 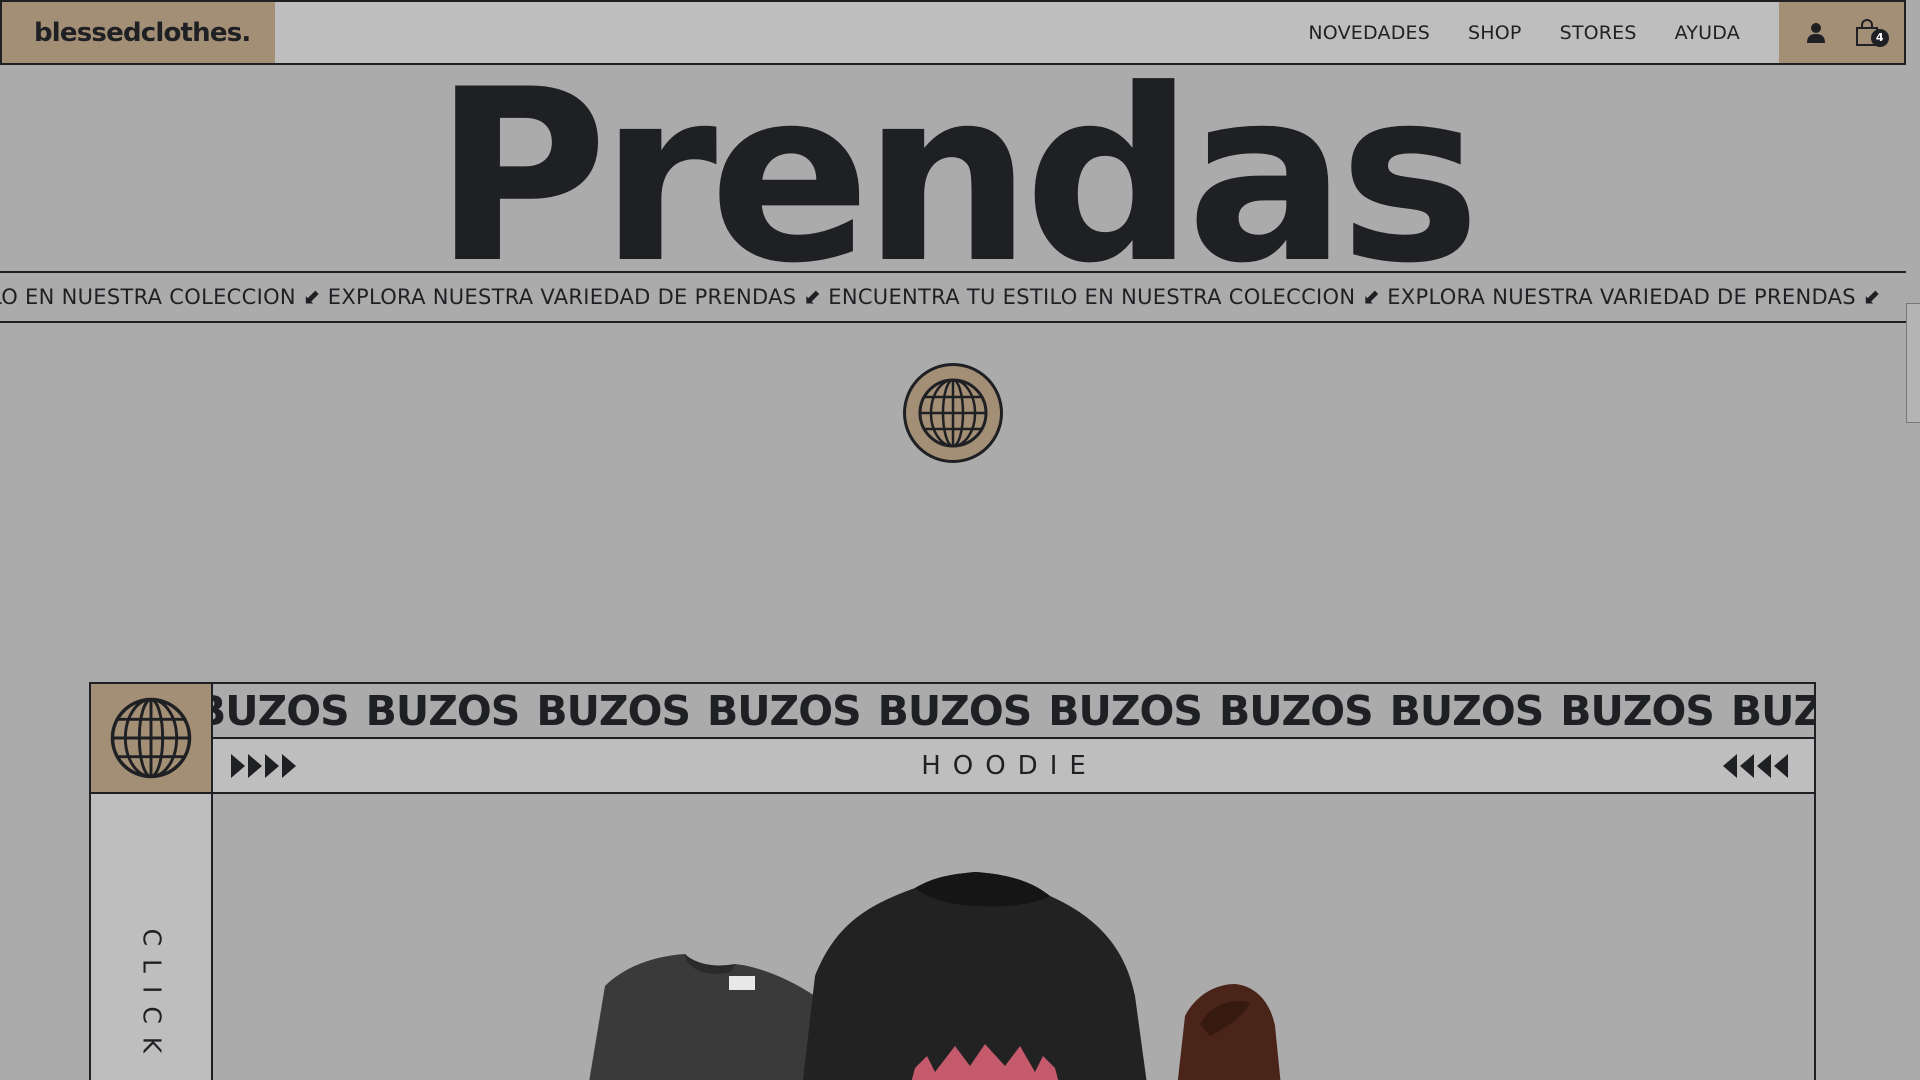 What do you see at coordinates (263, 765) in the screenshot?
I see `right-arrows-icon` at bounding box center [263, 765].